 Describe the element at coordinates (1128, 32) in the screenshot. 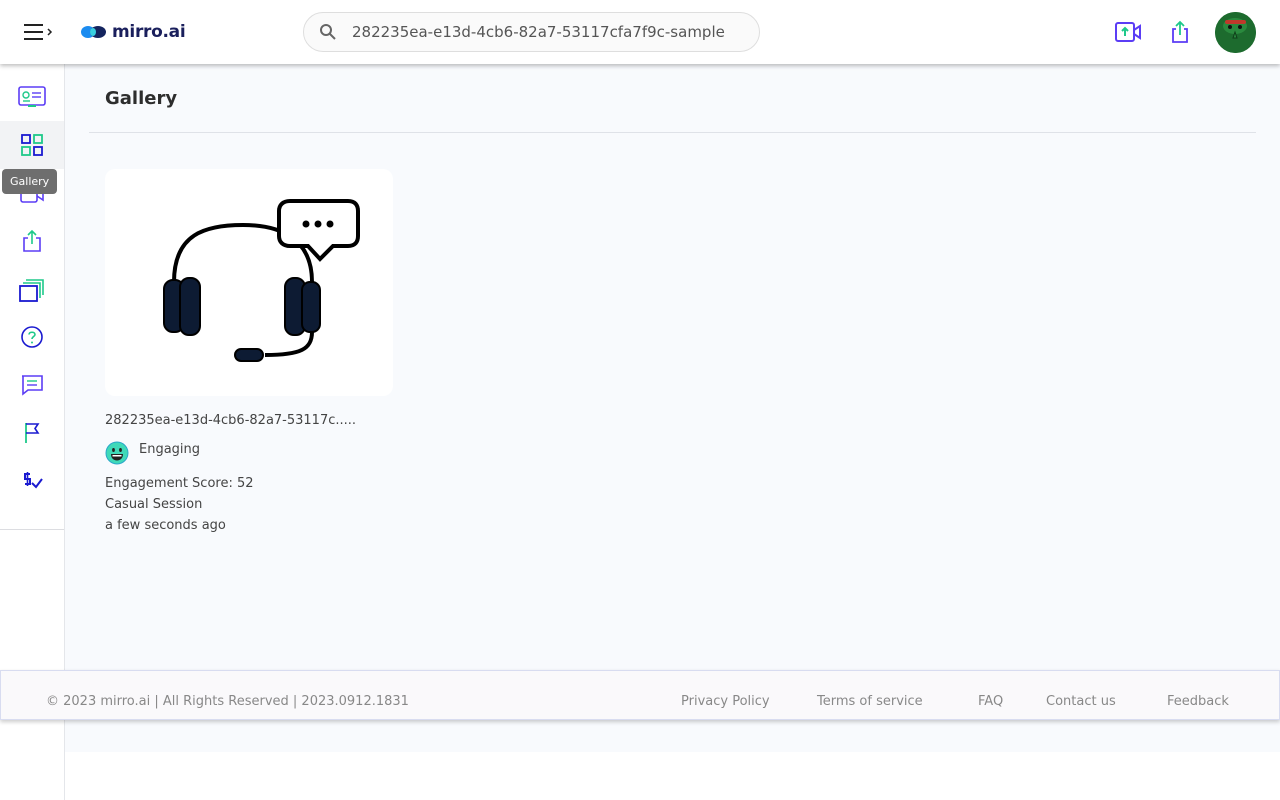

I see `record-upload-icon` at that location.